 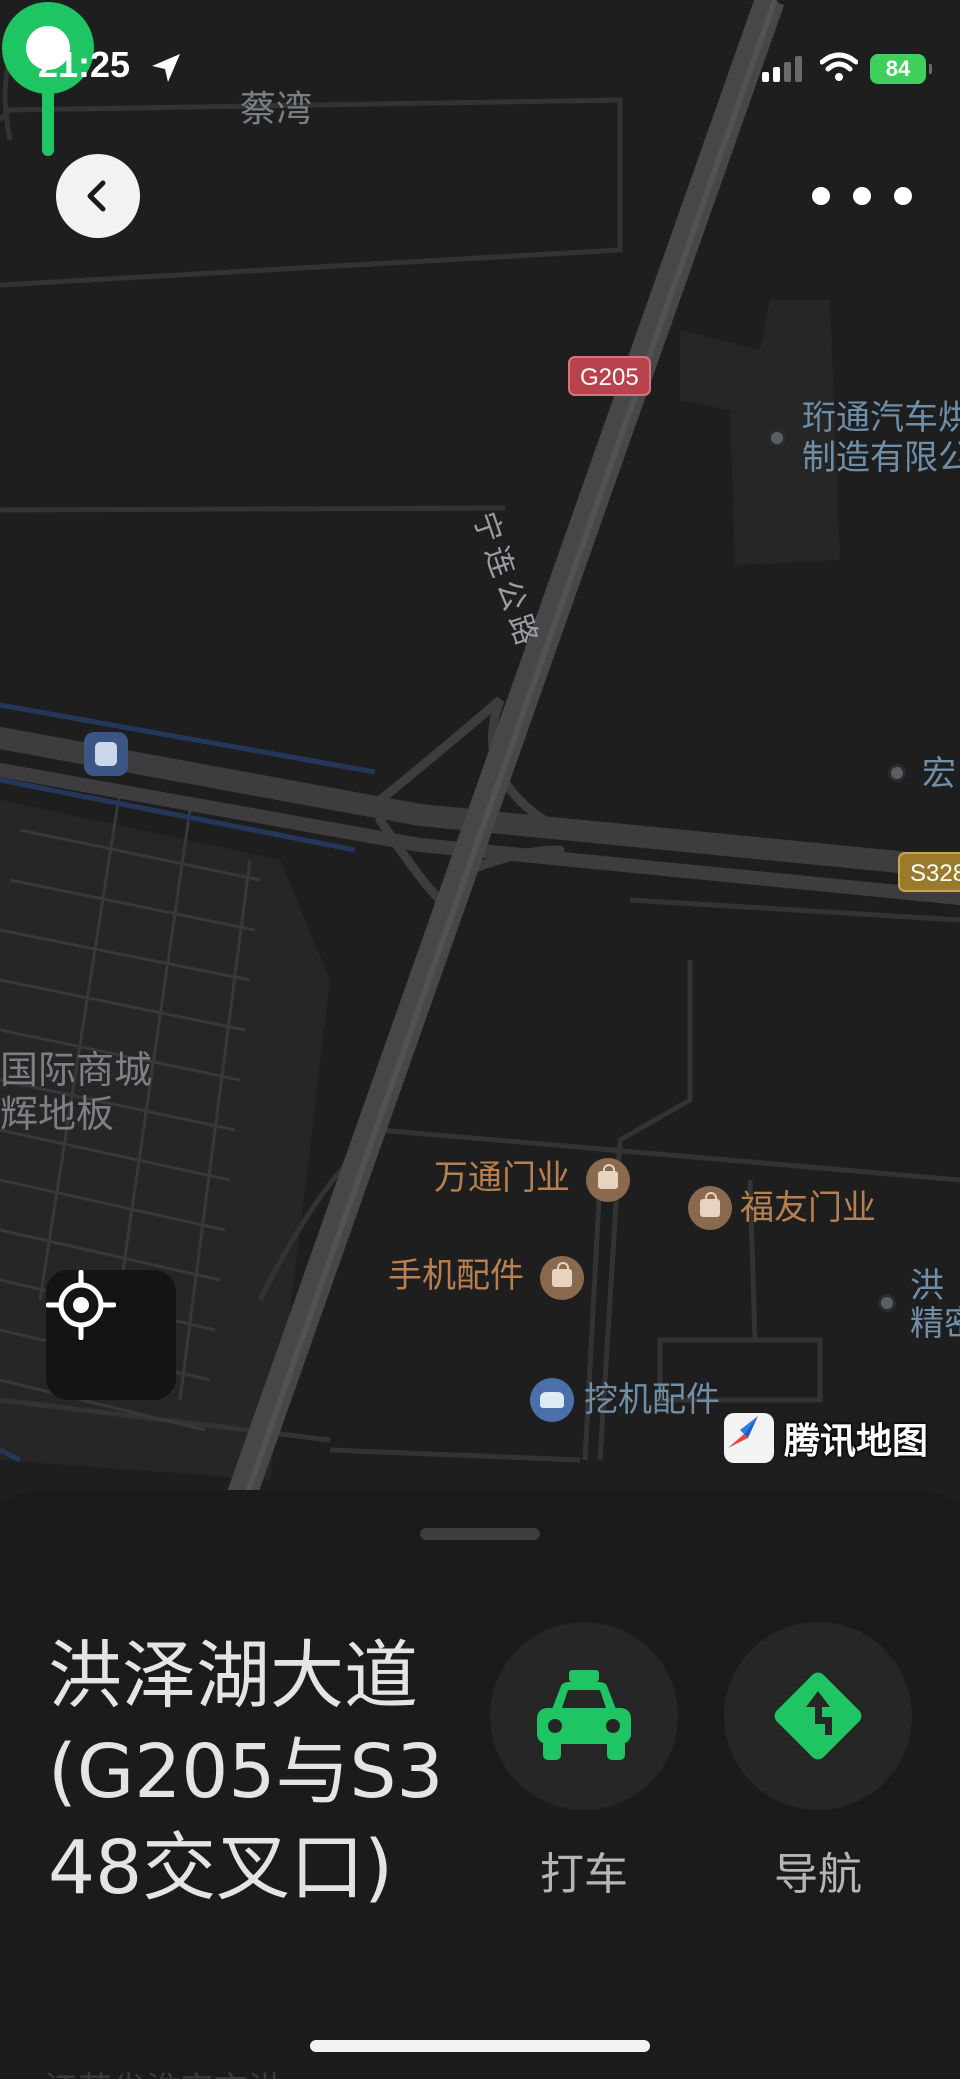 What do you see at coordinates (276, 109) in the screenshot?
I see `map-label-village: 蔡湾` at bounding box center [276, 109].